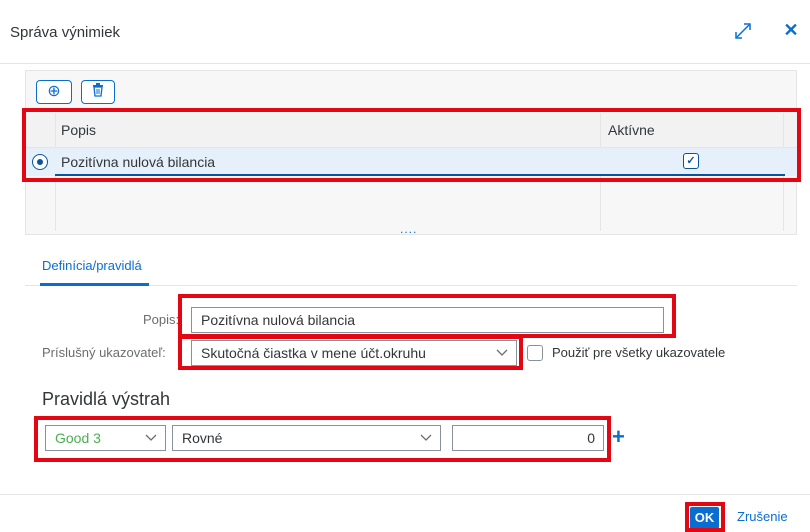 The height and width of the screenshot is (532, 810). What do you see at coordinates (313, 353) in the screenshot?
I see `ukazovatel-select-value: Skutočná čiastka v mene účt.okruhu` at bounding box center [313, 353].